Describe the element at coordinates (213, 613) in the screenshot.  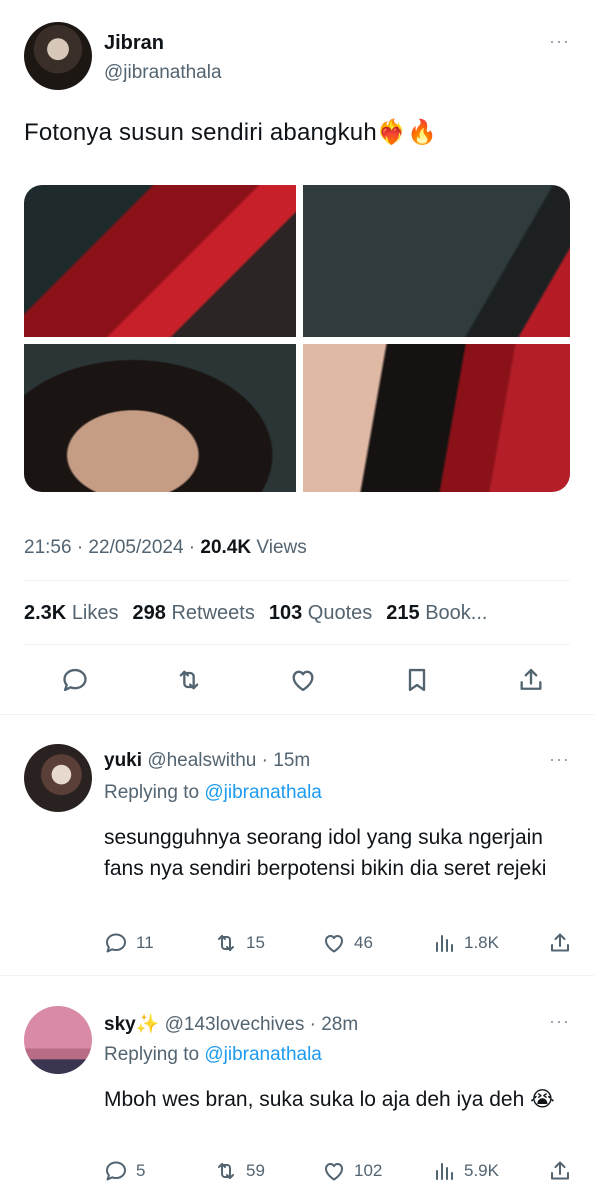
I see `retweets-label: Retweets` at that location.